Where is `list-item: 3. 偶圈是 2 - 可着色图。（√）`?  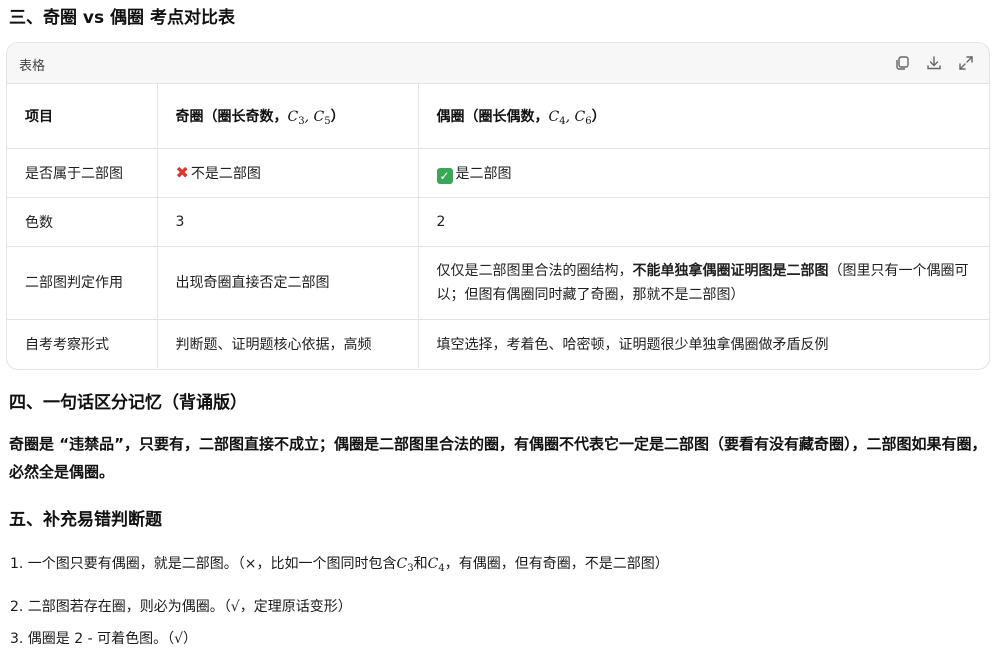
list-item: 3. 偶圈是 2 - 可着色图。（√） is located at coordinates (104, 639).